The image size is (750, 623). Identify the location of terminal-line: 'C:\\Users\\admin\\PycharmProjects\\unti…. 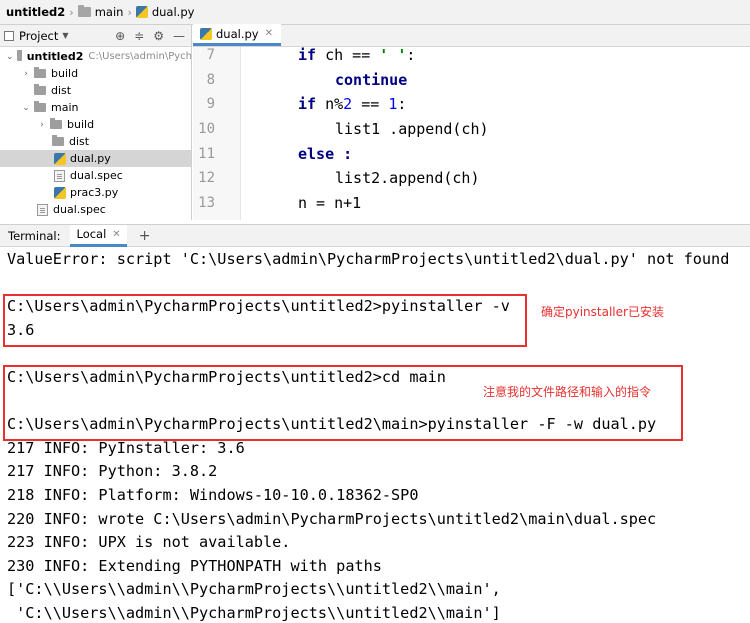
(254, 613).